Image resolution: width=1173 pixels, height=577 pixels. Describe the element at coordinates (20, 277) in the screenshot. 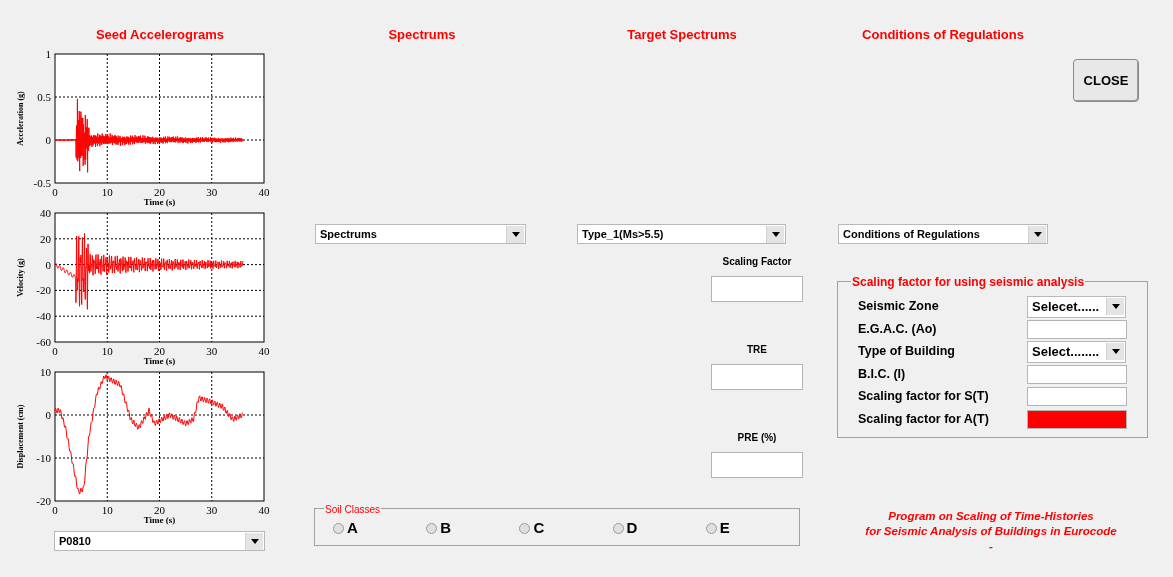

I see `axis-label: Velocity (g)` at that location.